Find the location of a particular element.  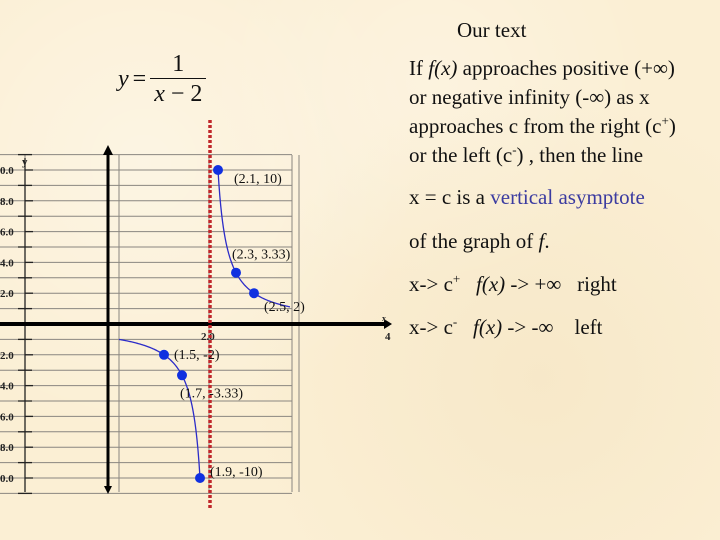

x-tick-label: 2.0 is located at coordinates (208, 337).